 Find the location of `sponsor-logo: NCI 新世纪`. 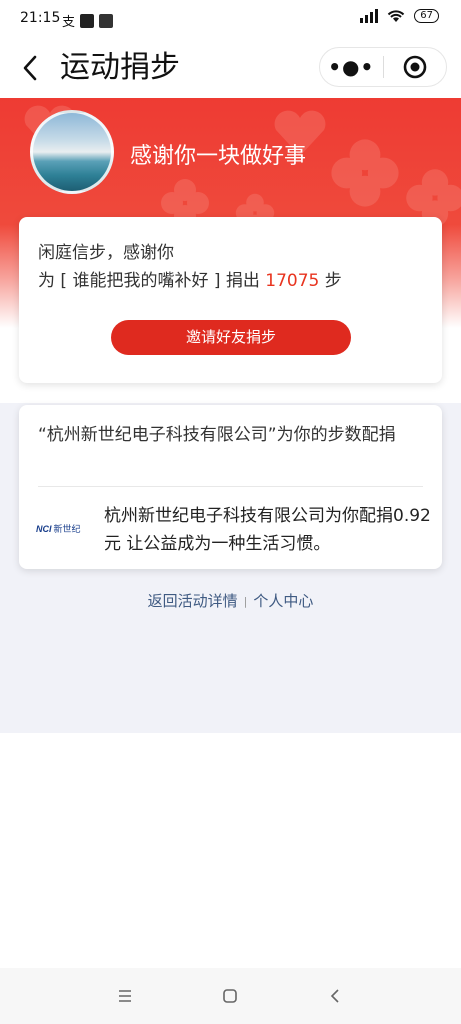

sponsor-logo: NCI 新世纪 is located at coordinates (58, 529).